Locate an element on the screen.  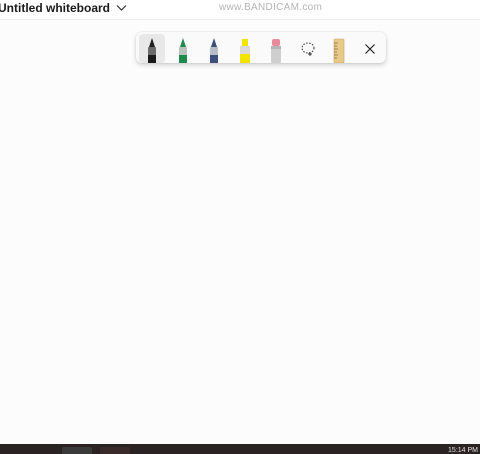
eraser-icon is located at coordinates (276, 51).